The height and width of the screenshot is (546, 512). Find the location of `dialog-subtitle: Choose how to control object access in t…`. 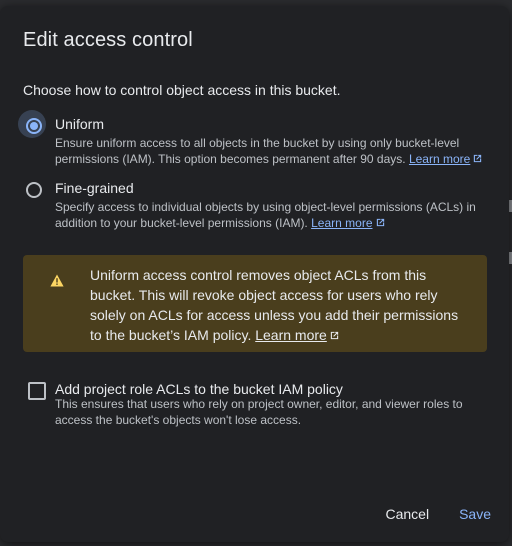

dialog-subtitle: Choose how to control object access in t… is located at coordinates (182, 90).